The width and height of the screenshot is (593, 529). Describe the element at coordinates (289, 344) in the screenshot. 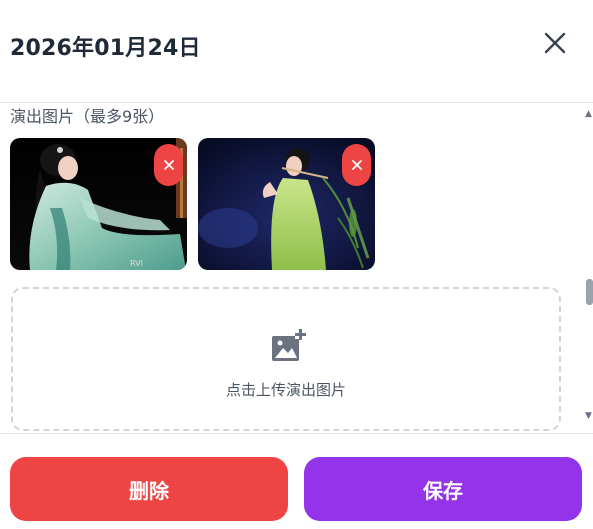

I see `add-photo-icon` at that location.